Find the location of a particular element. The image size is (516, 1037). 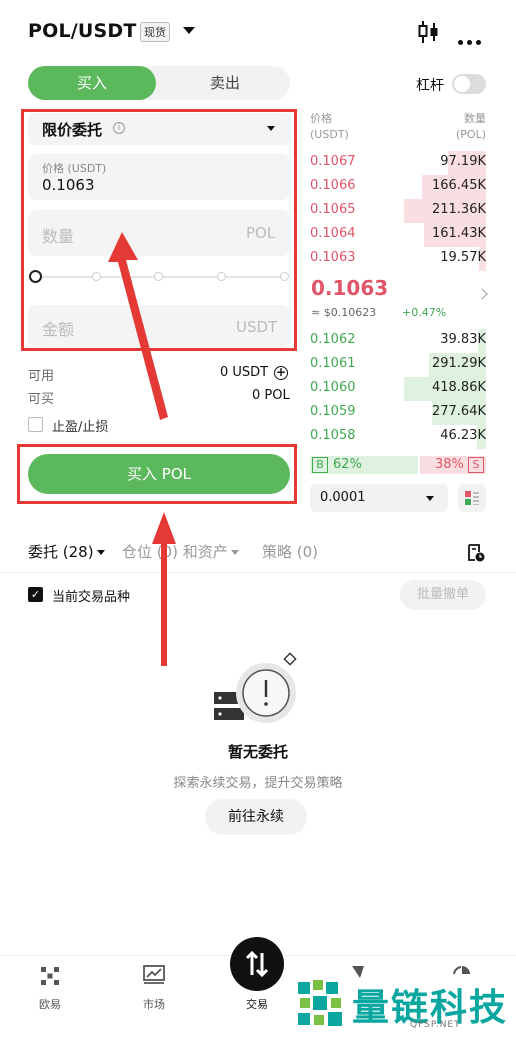

home-icon is located at coordinates (50, 978).